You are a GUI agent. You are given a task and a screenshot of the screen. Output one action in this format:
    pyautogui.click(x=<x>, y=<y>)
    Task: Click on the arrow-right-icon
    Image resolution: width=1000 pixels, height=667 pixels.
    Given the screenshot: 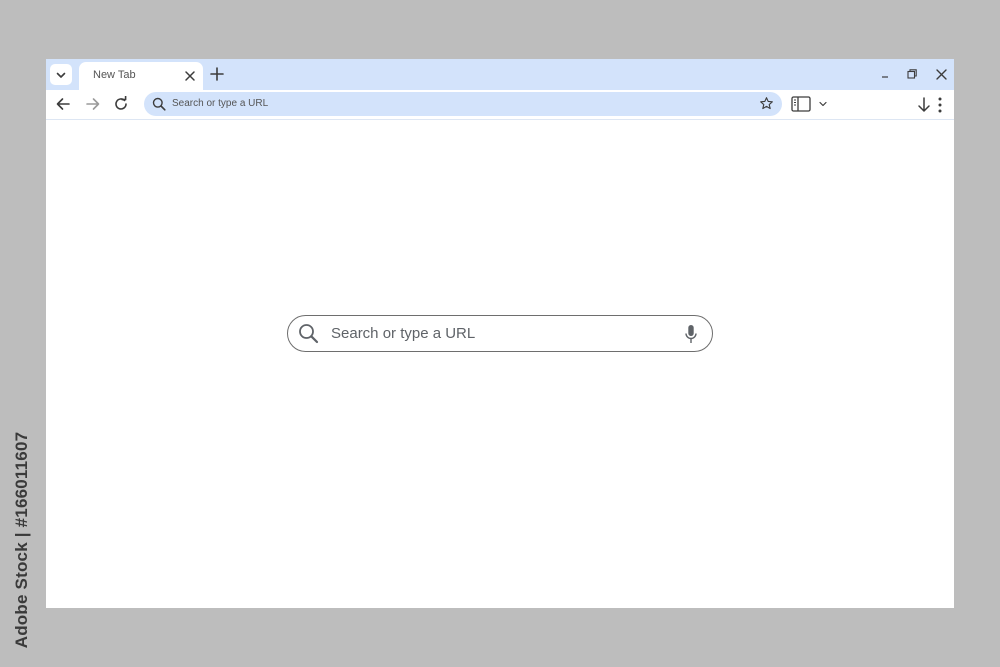 What is the action you would take?
    pyautogui.click(x=93, y=104)
    